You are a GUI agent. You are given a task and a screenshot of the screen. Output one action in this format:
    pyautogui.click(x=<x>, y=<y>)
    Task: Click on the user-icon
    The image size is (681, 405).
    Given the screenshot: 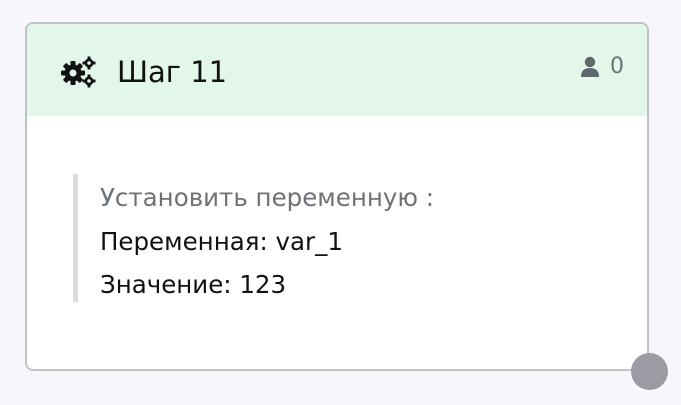 What is the action you would take?
    pyautogui.click(x=590, y=67)
    